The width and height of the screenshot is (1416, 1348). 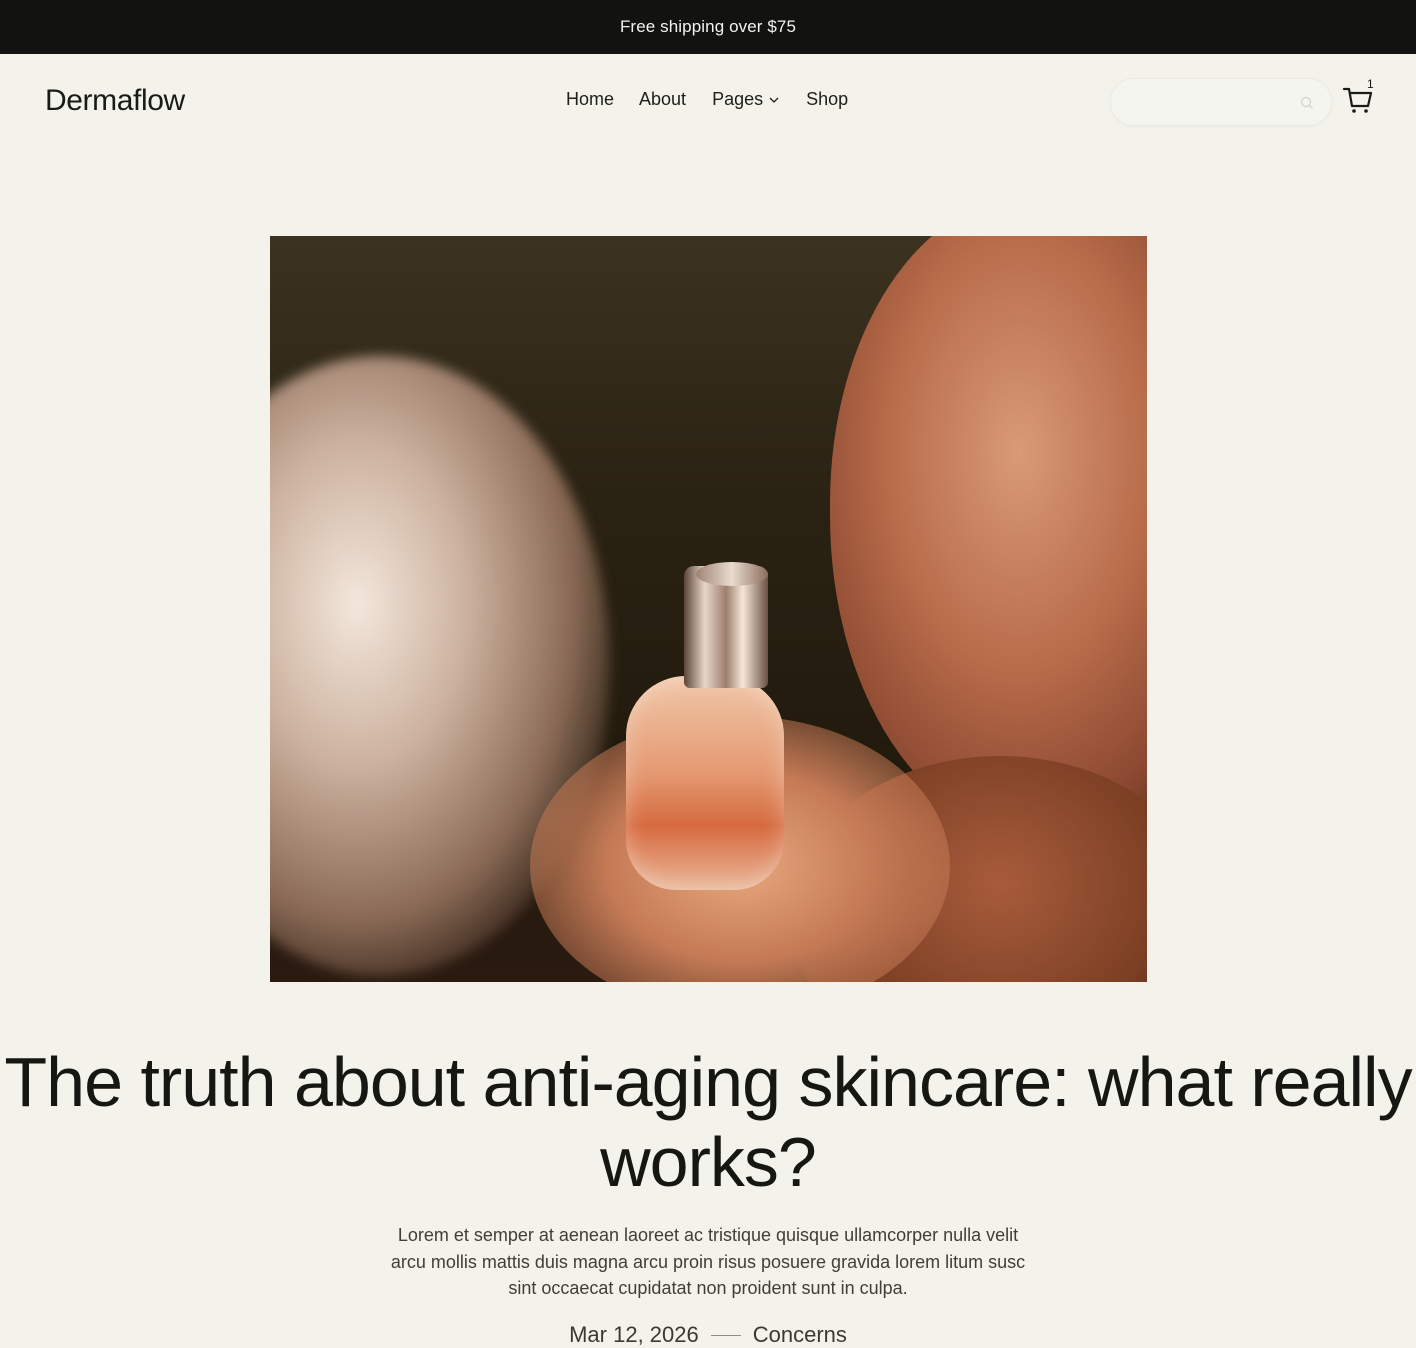 I want to click on cart-count-badge: 1, so click(x=1370, y=84).